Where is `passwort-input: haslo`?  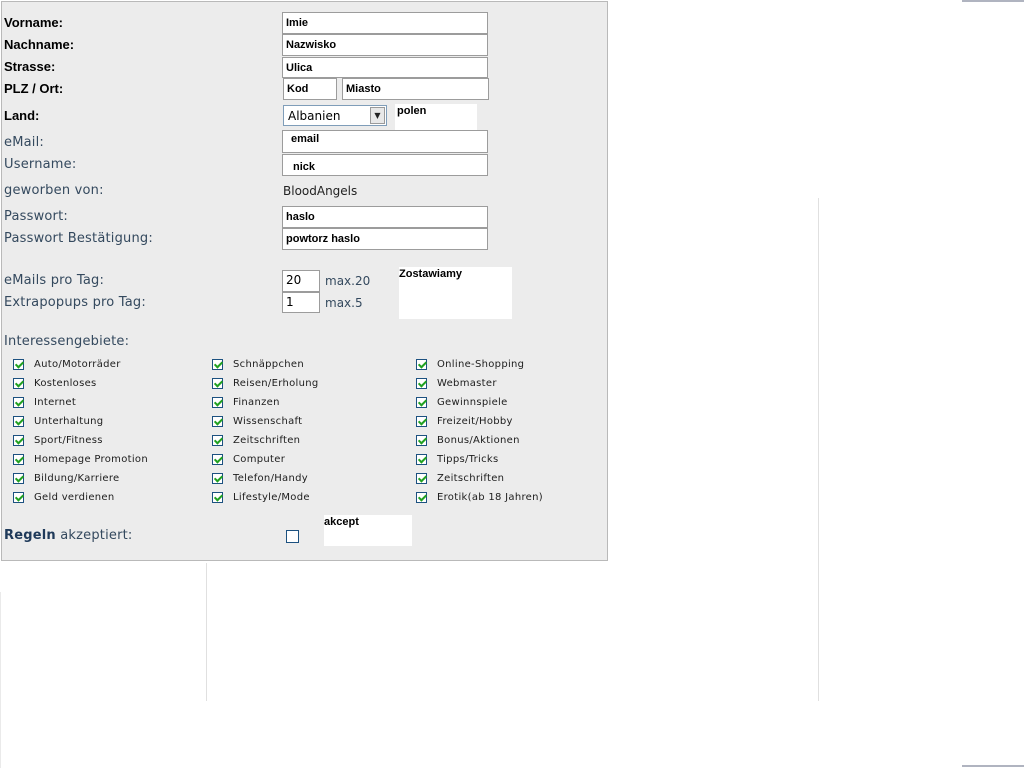 passwort-input: haslo is located at coordinates (385, 217).